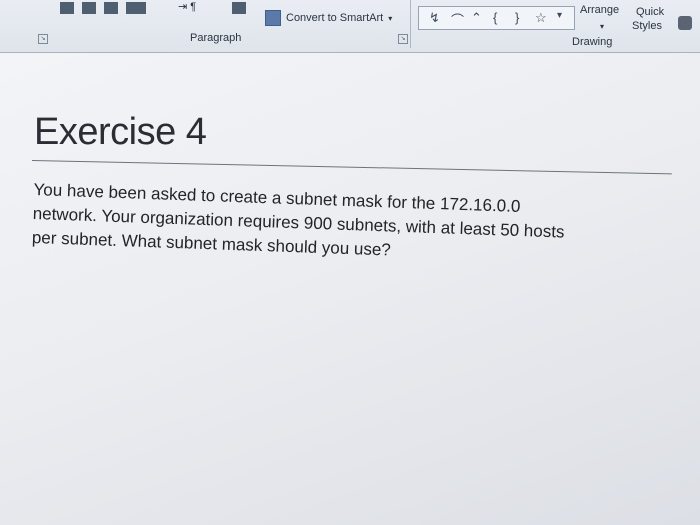 This screenshot has width=700, height=525. Describe the element at coordinates (647, 26) in the screenshot. I see `quick-styles-label: Styles` at that location.